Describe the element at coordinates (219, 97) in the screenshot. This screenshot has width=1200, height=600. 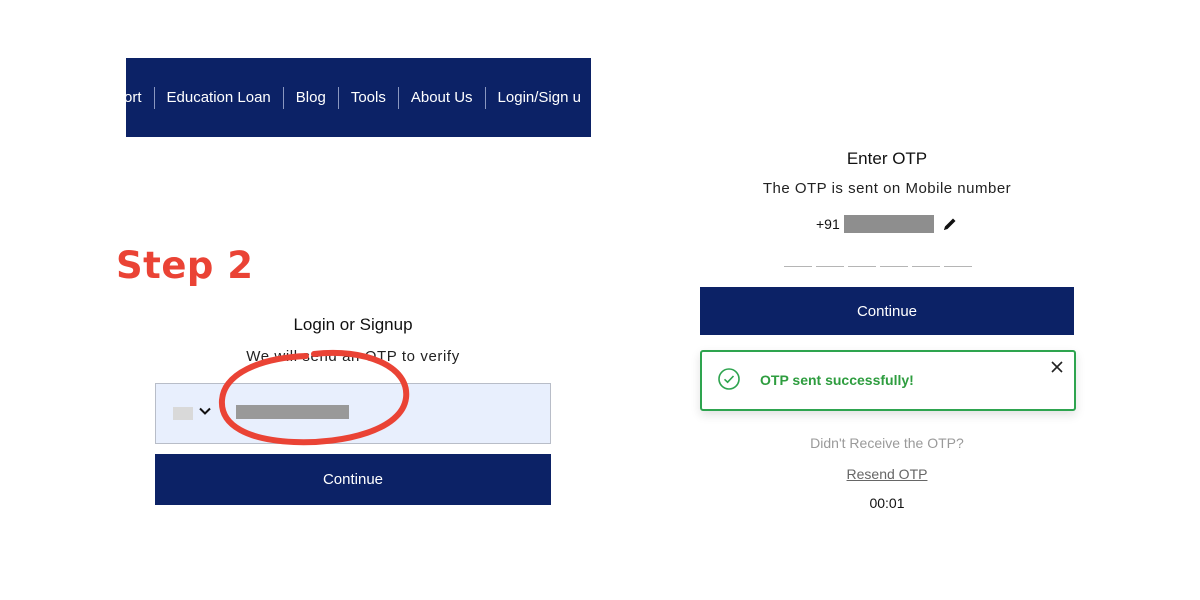
I see `nav-item-education-loan: Education Loan` at that location.